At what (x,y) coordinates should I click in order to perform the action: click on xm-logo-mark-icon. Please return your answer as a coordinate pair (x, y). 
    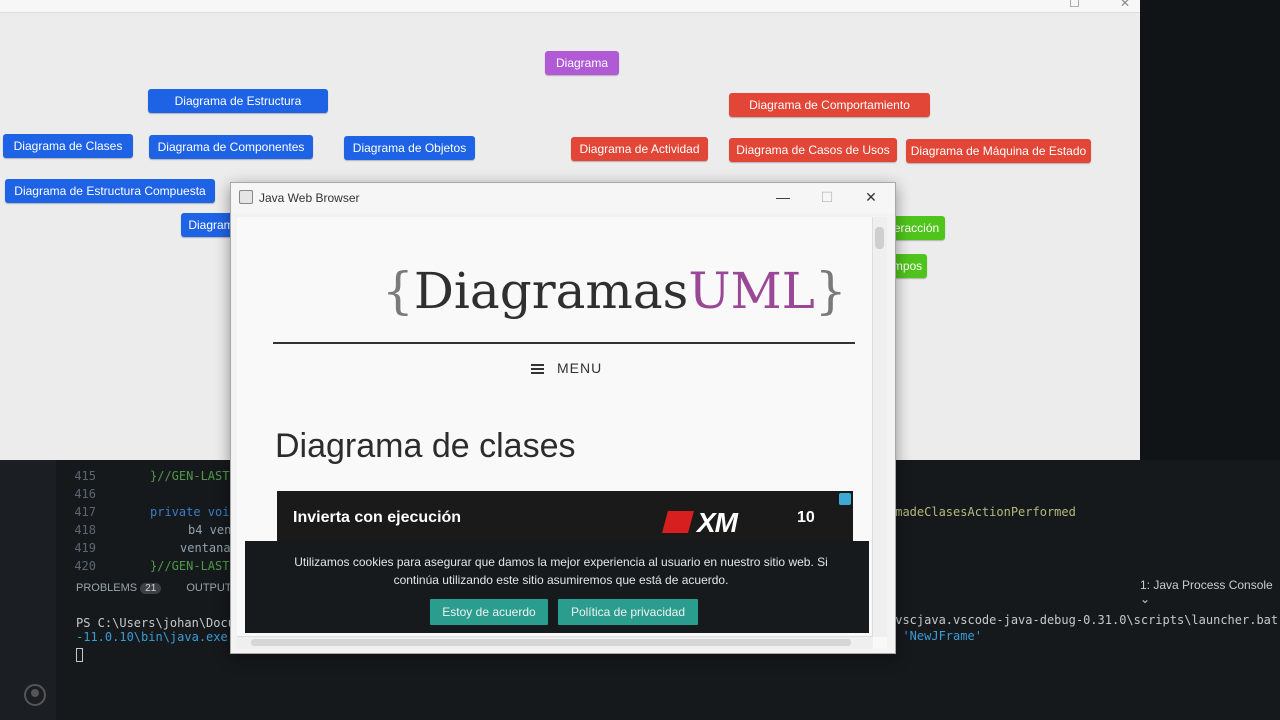
    Looking at the image, I should click on (678, 522).